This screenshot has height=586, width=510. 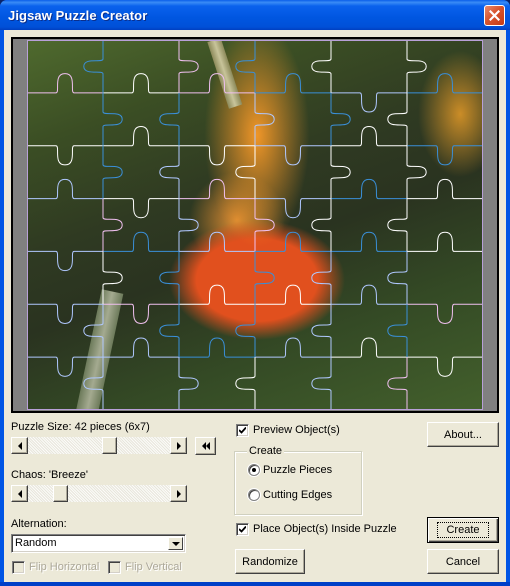 I want to click on randomize-button: Randomize, so click(x=270, y=561).